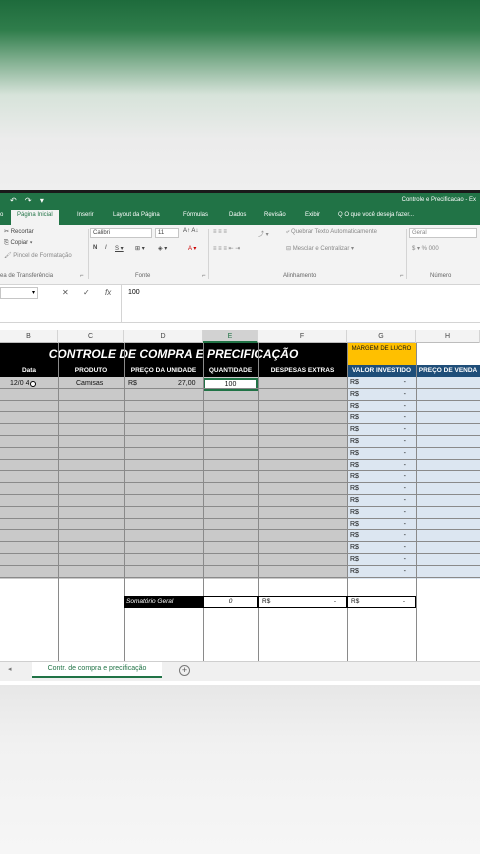 This screenshot has width=480, height=854. I want to click on tab-dados: Dados, so click(237, 215).